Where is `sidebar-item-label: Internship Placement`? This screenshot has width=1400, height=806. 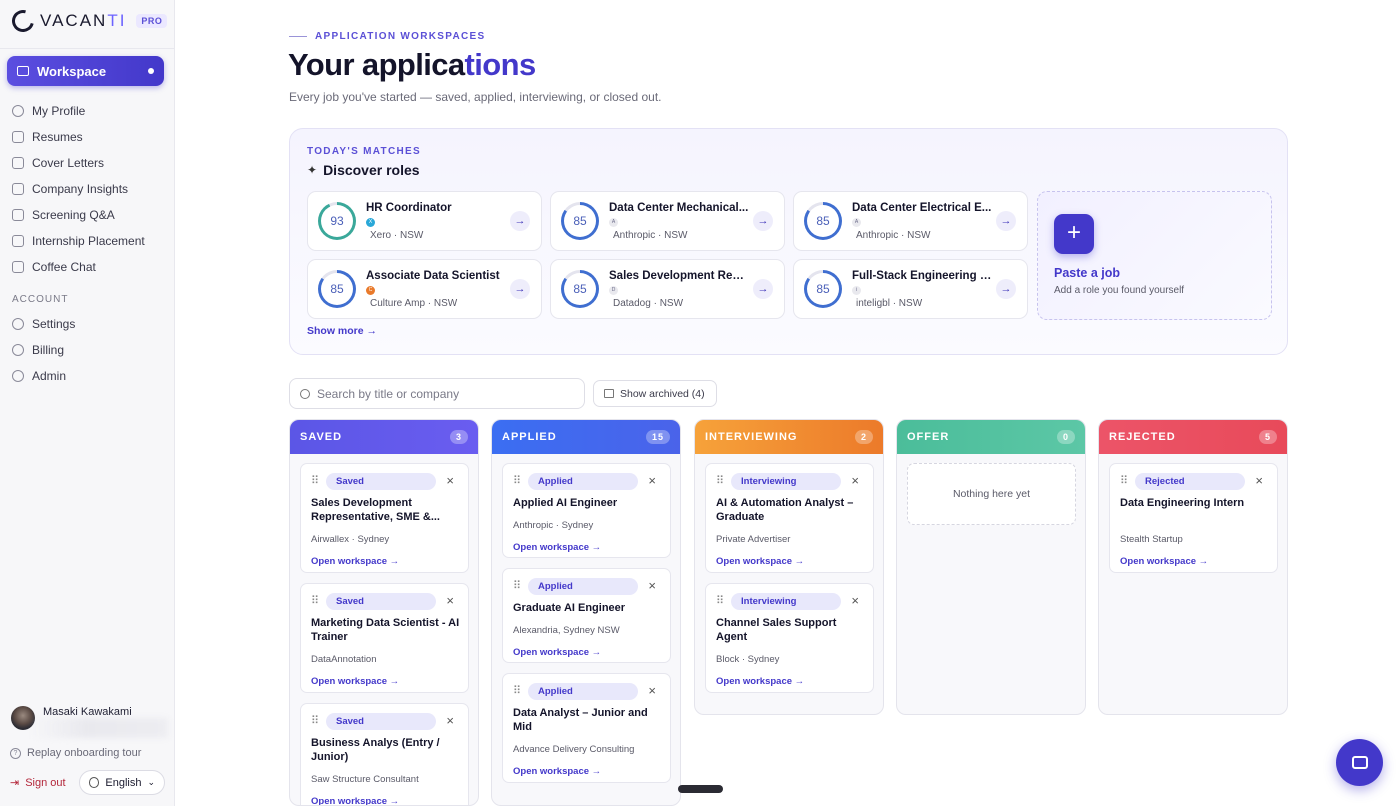 sidebar-item-label: Internship Placement is located at coordinates (88, 241).